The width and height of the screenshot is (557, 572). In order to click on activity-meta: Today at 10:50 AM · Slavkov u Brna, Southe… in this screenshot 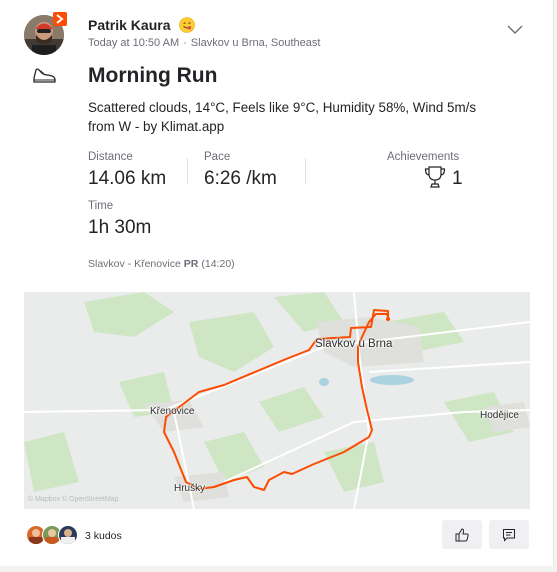, I will do `click(204, 43)`.